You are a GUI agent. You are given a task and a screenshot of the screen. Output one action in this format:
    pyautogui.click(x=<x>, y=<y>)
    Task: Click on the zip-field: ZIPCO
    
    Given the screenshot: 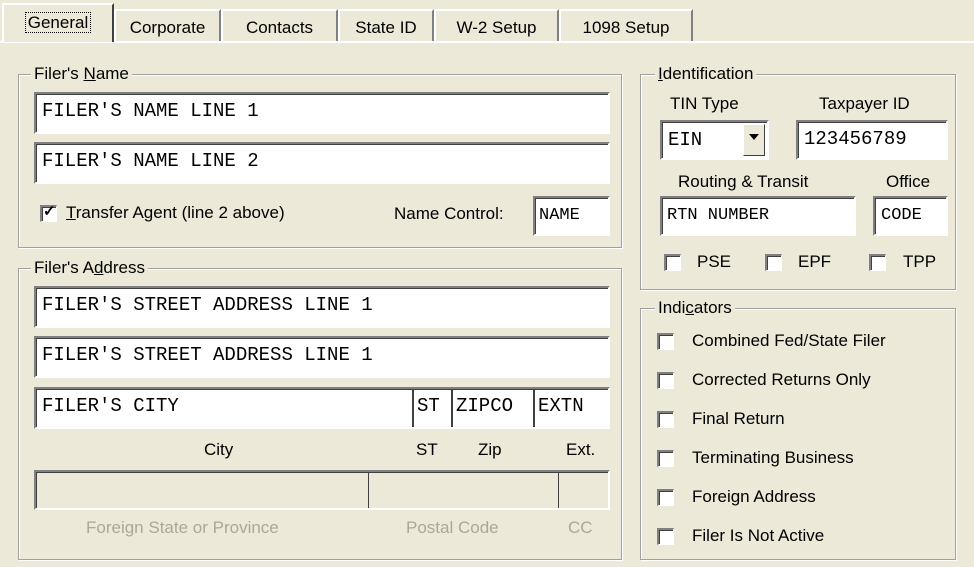 What is the action you would take?
    pyautogui.click(x=492, y=408)
    